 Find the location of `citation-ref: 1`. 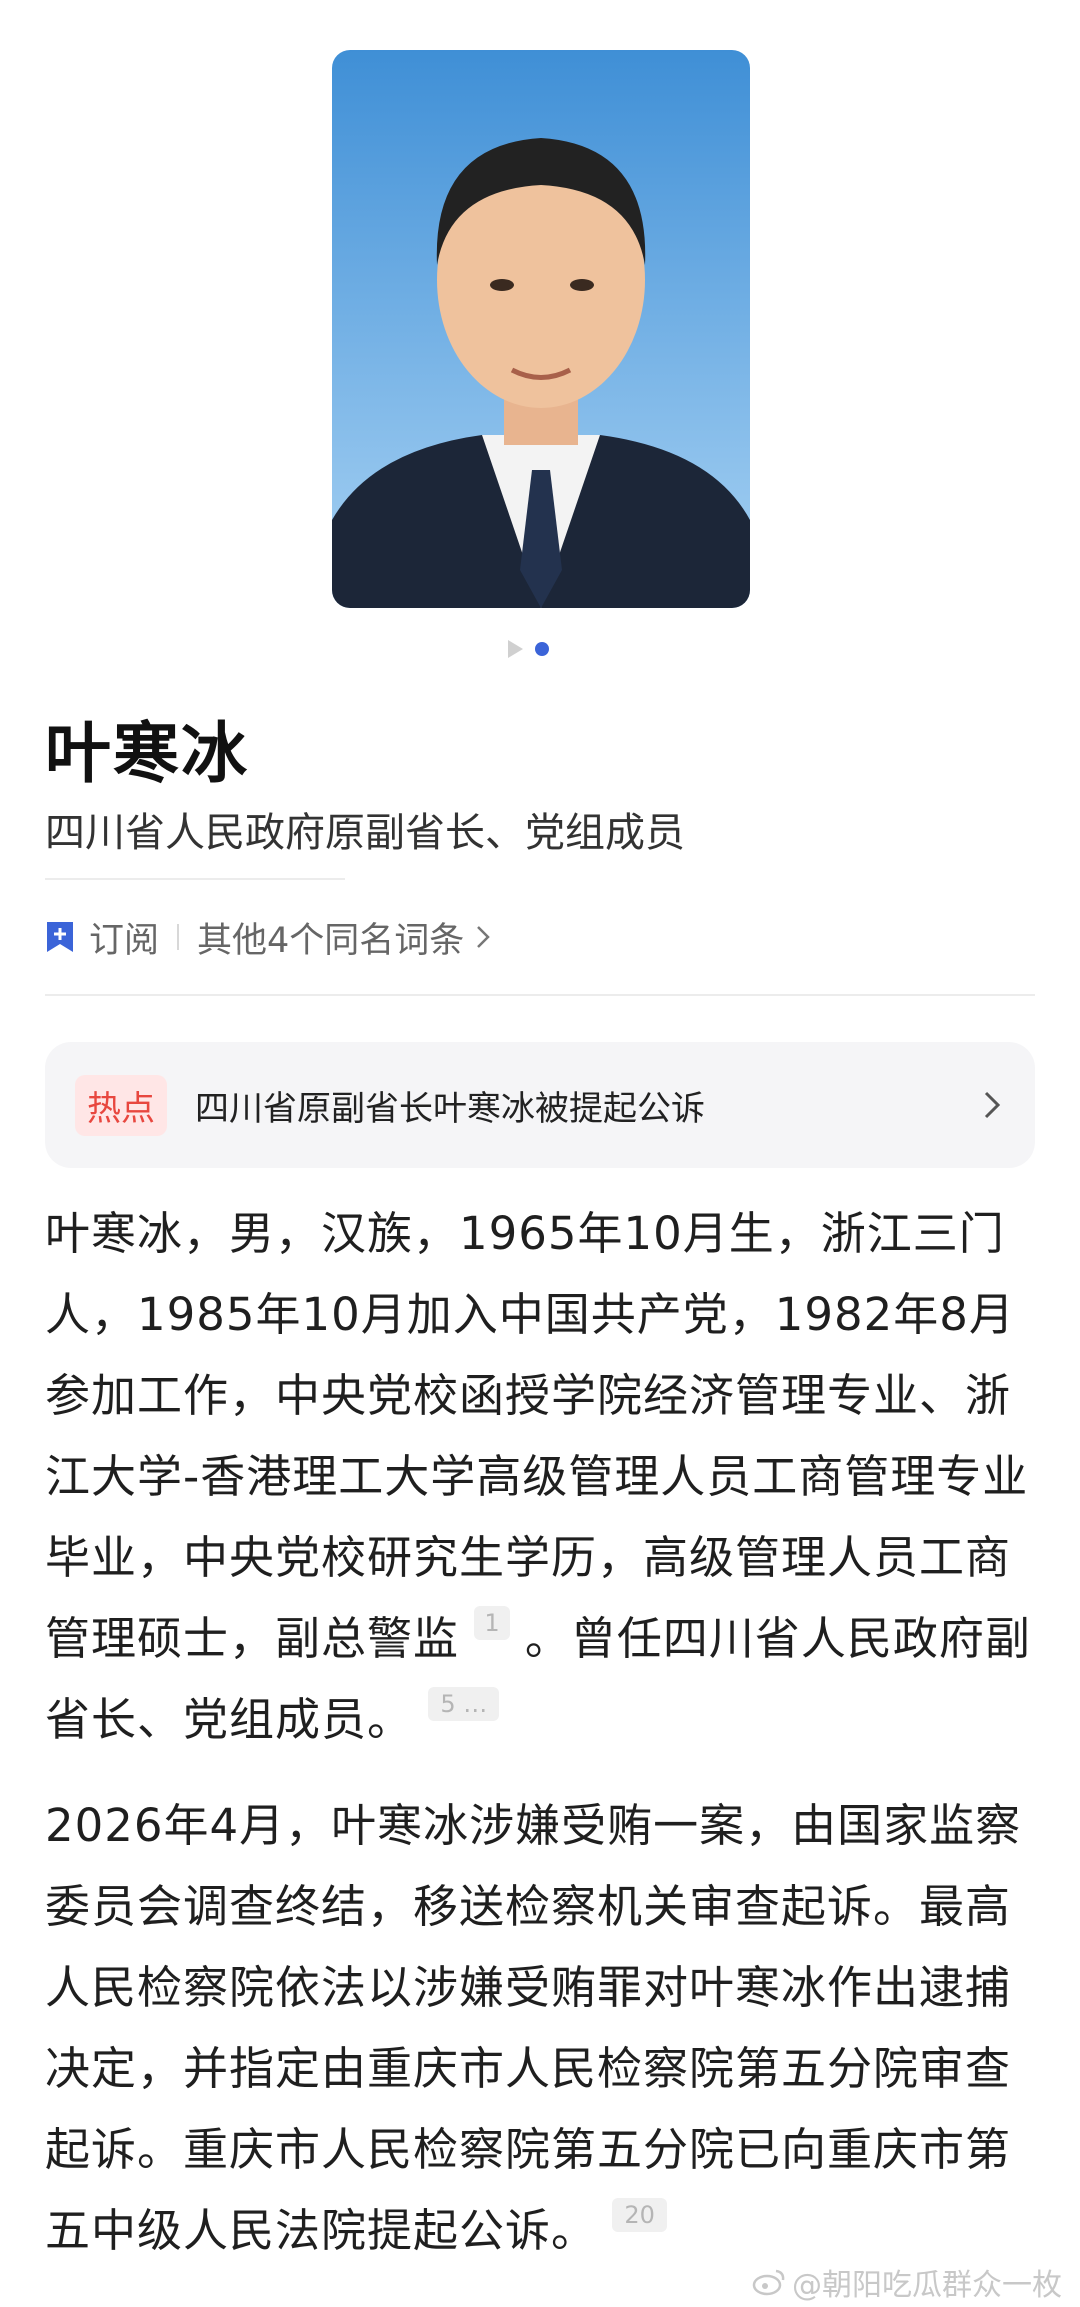

citation-ref: 1 is located at coordinates (492, 1623).